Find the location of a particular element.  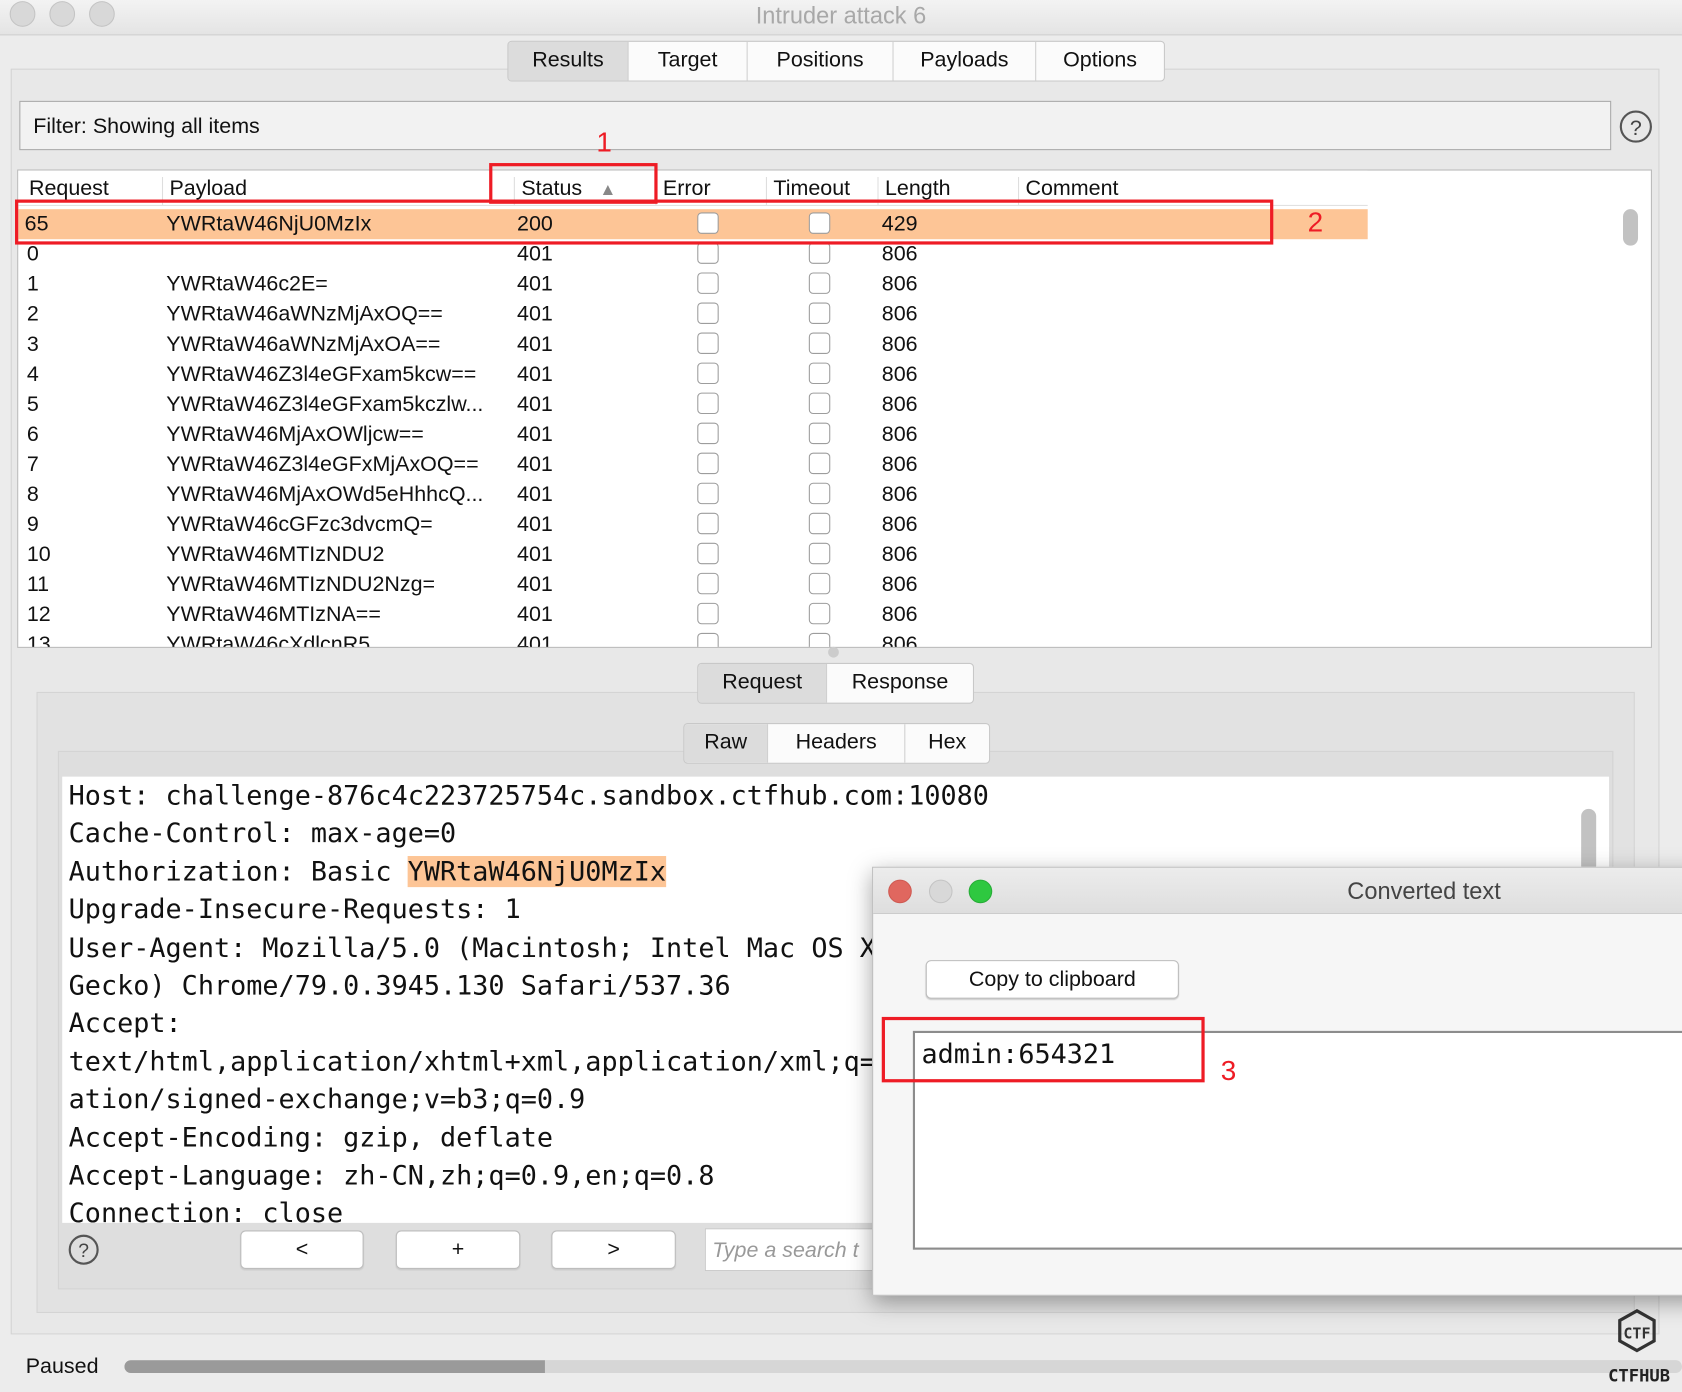

svg-text: CTFHUB is located at coordinates (1639, 1377).